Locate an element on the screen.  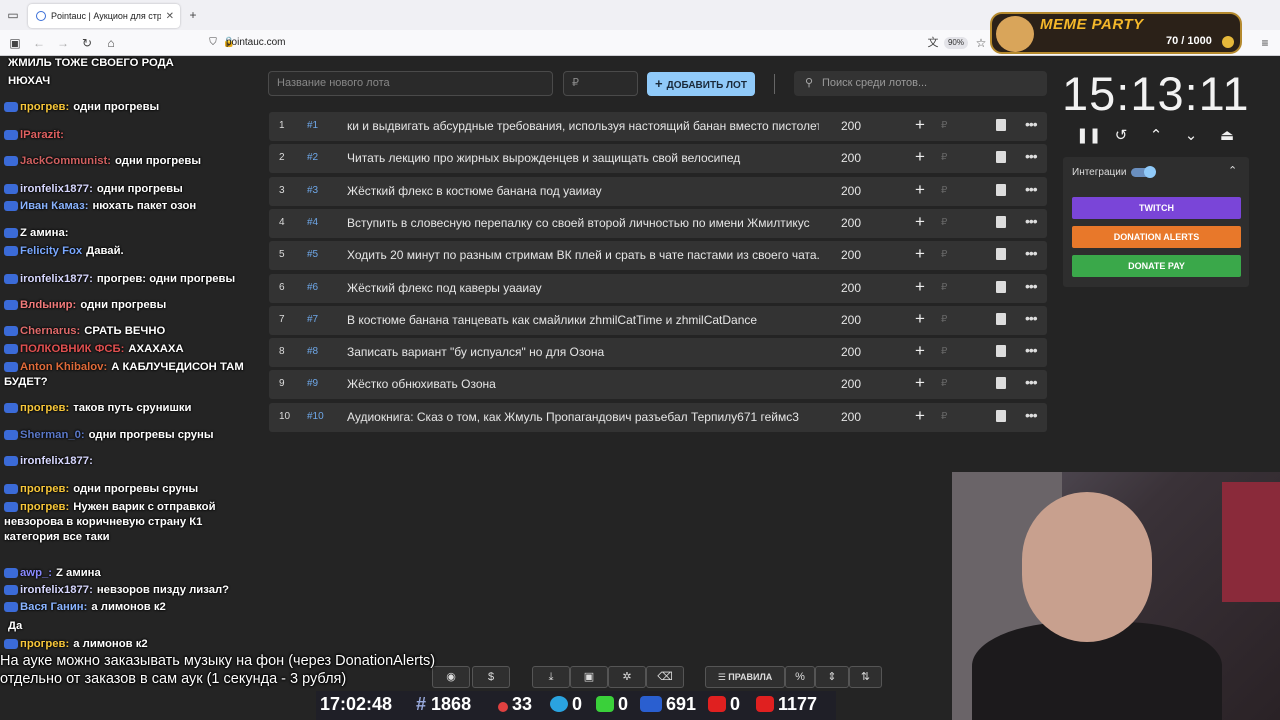
chat-nick: Влdынир: is located at coordinates (48, 305).